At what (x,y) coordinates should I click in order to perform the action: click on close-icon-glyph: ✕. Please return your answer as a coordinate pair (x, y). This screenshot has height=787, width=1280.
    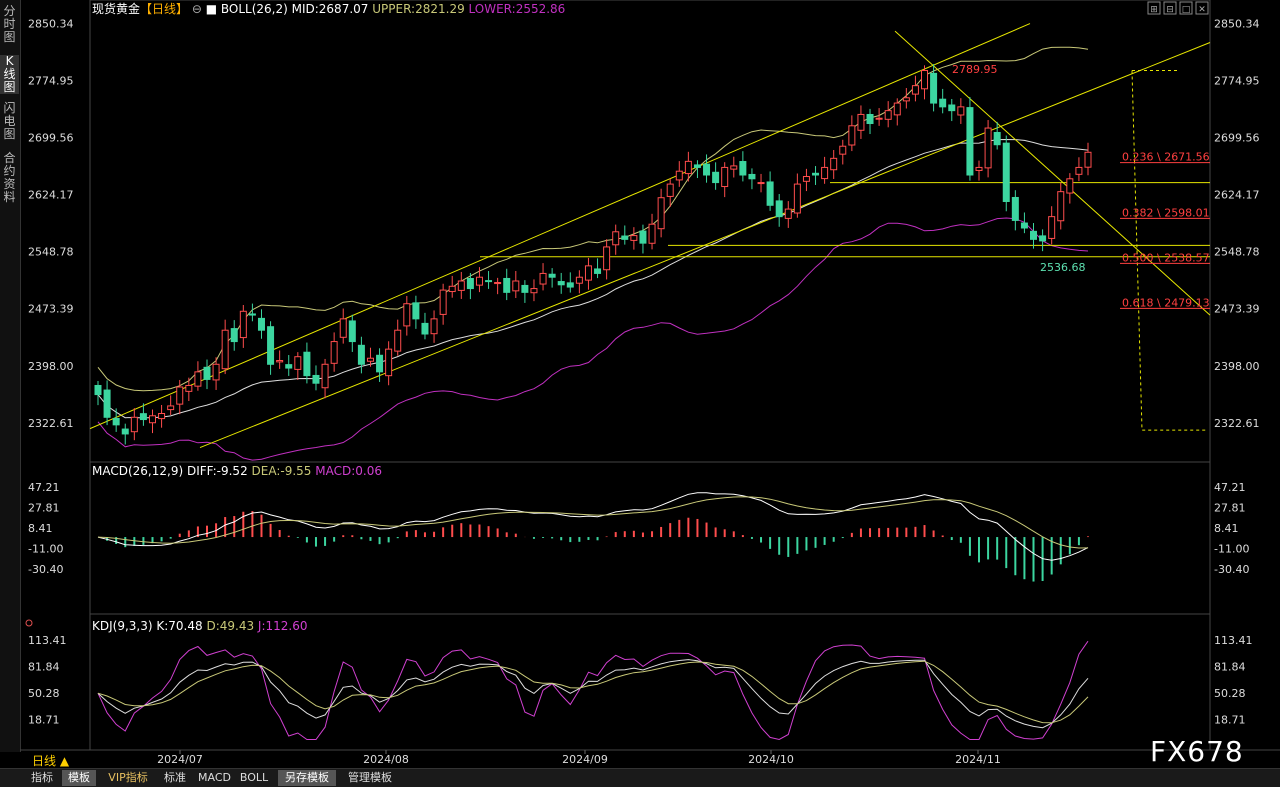
    Looking at the image, I should click on (1202, 10).